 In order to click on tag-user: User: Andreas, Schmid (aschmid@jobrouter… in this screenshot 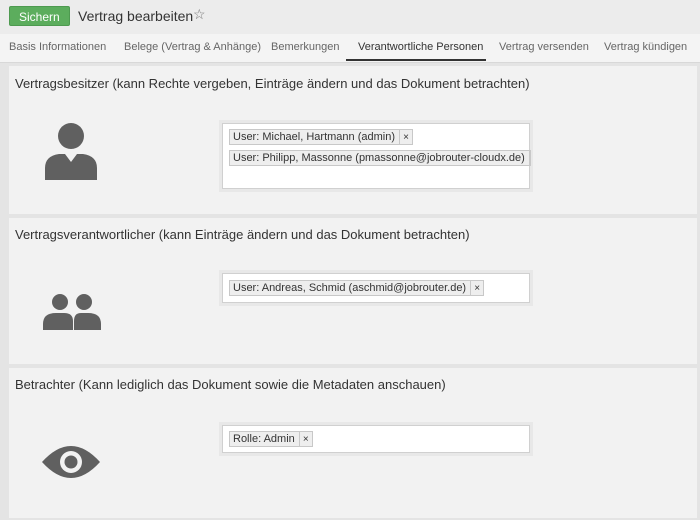, I will do `click(357, 288)`.